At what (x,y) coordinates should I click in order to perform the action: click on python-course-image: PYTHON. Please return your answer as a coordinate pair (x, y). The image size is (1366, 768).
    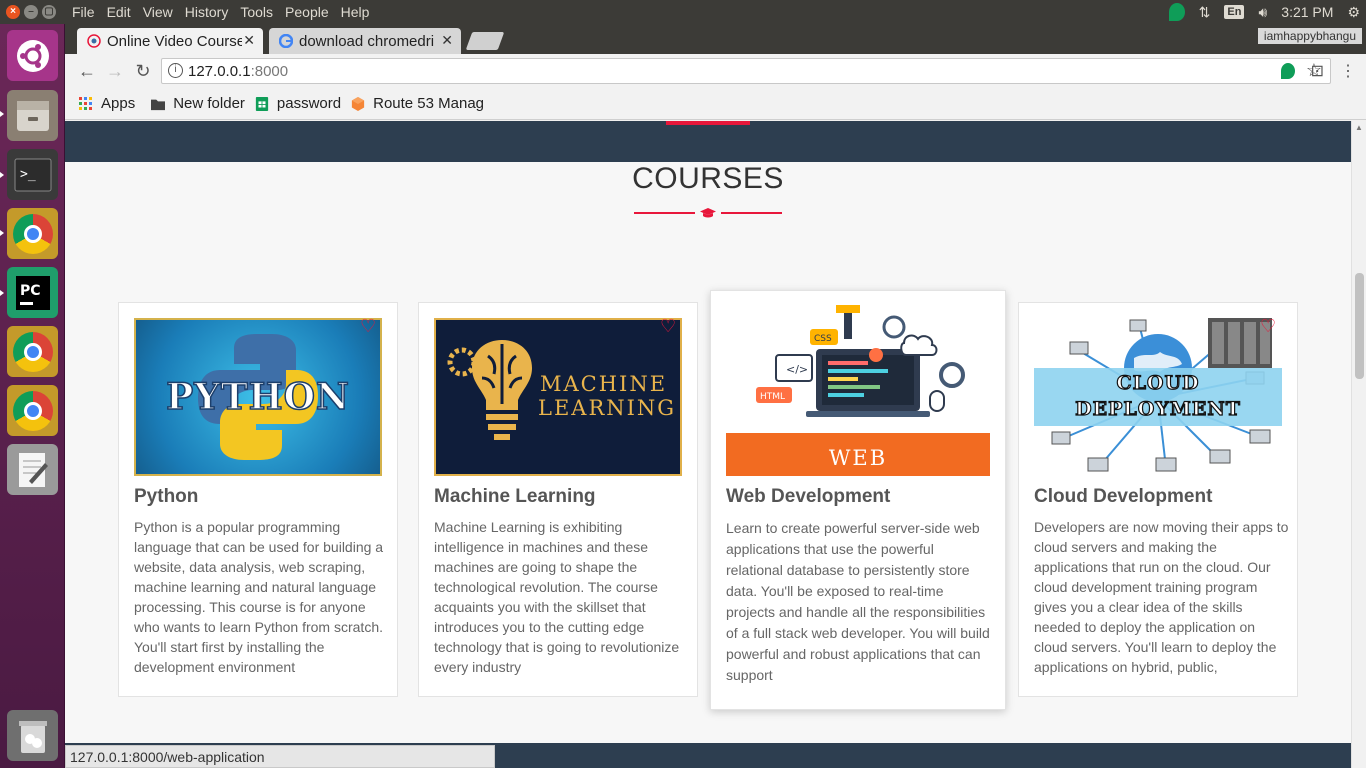
    Looking at the image, I should click on (258, 397).